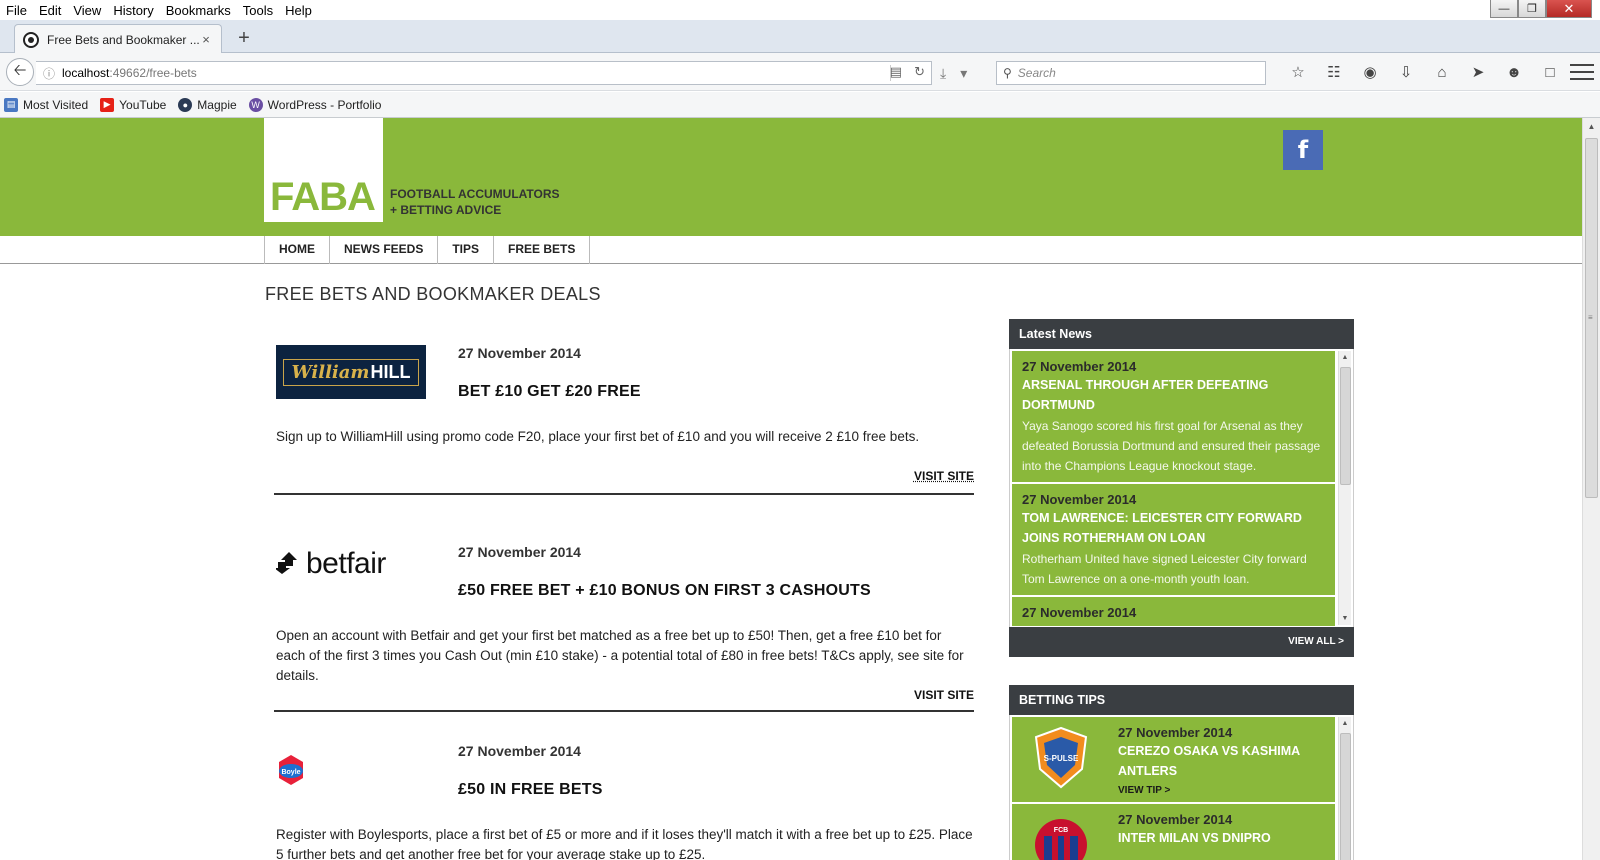 This screenshot has height=860, width=1600. Describe the element at coordinates (1173, 611) in the screenshot. I see `news-item: 27 November 2014` at that location.